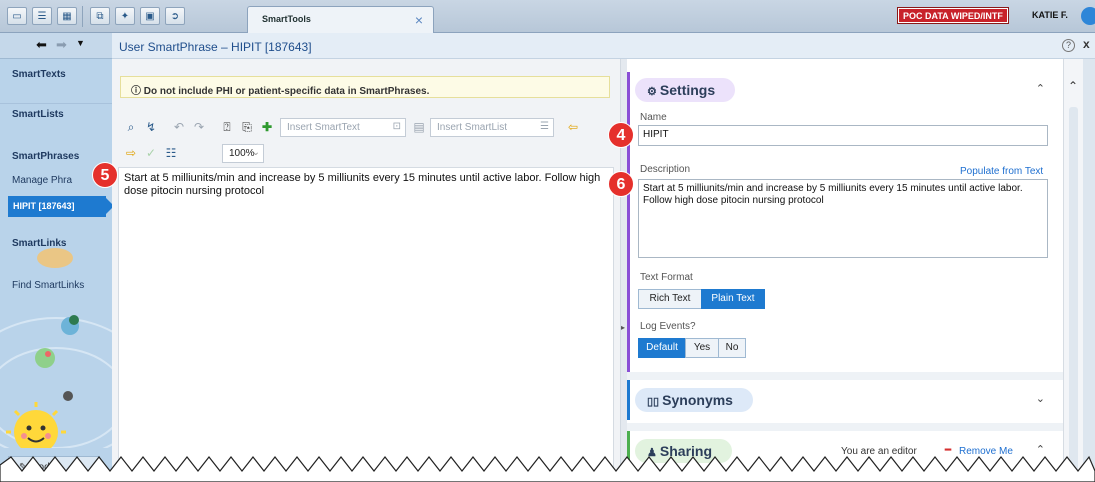  Describe the element at coordinates (171, 153) in the screenshot. I see `format-icon: ☷` at that location.